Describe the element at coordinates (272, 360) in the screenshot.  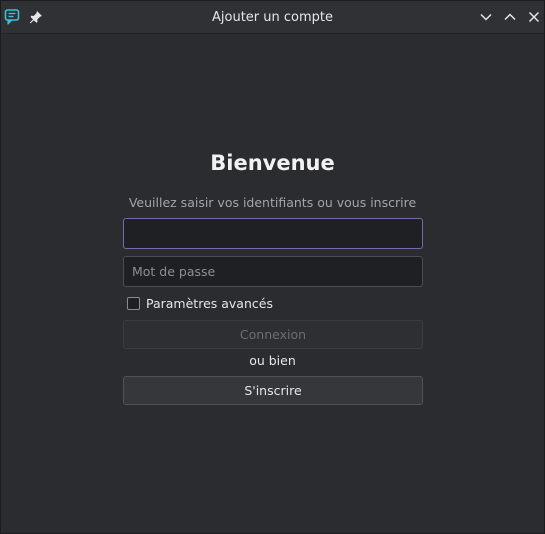
I see `or-separator-text: ou bien` at that location.